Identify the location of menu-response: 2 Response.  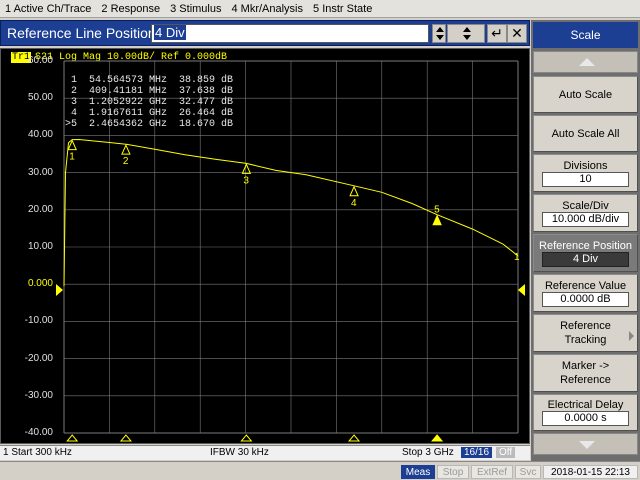
(130, 9).